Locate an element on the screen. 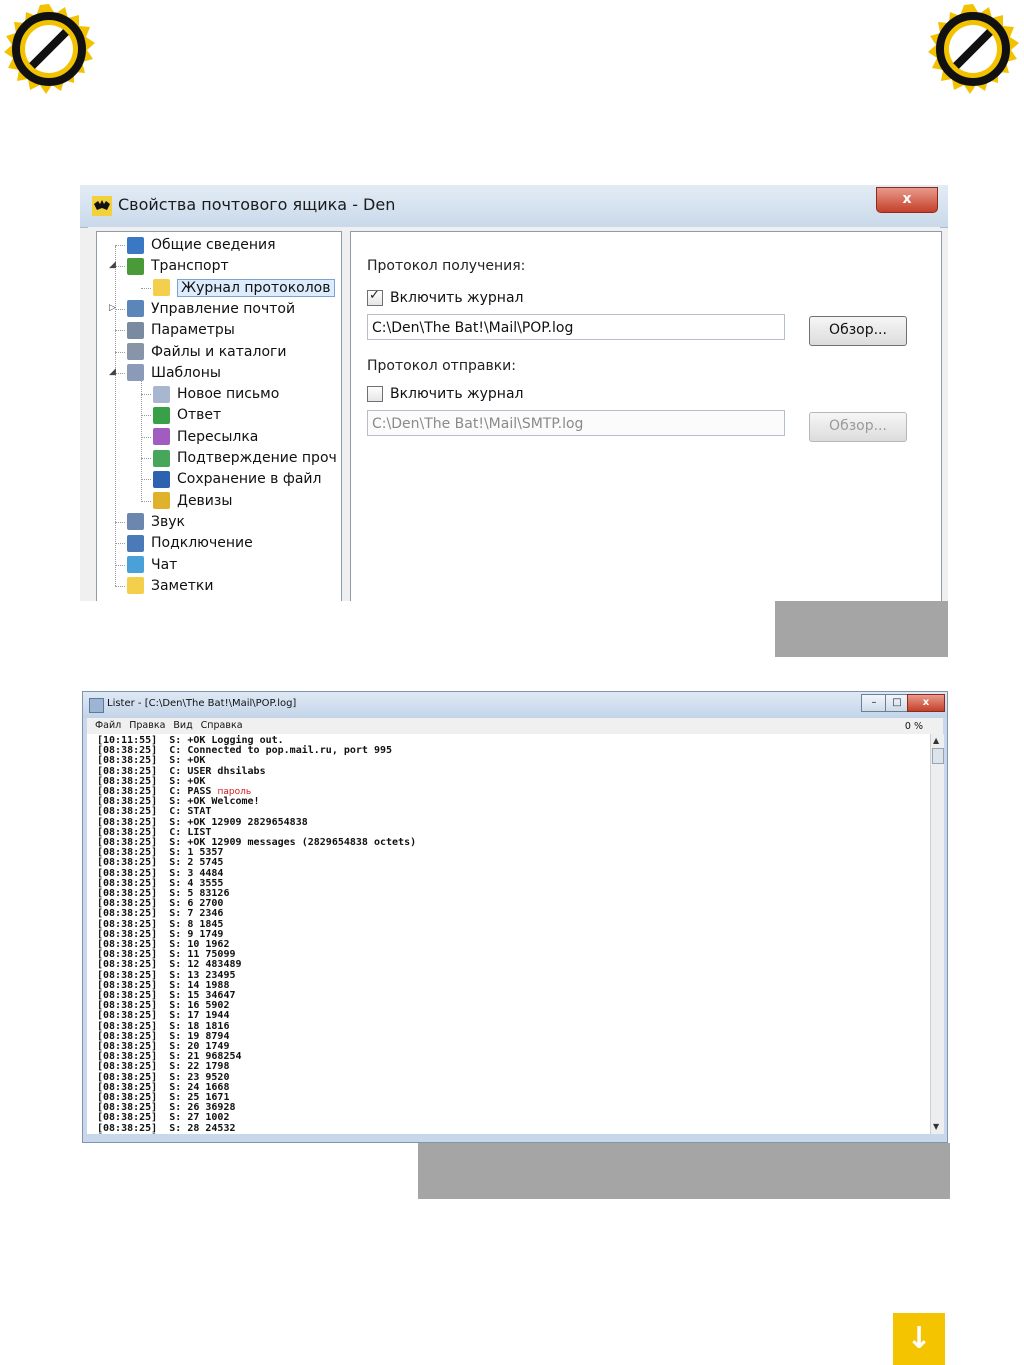  window-titlebar: Свойства почтового ящика - Den x is located at coordinates (514, 206).